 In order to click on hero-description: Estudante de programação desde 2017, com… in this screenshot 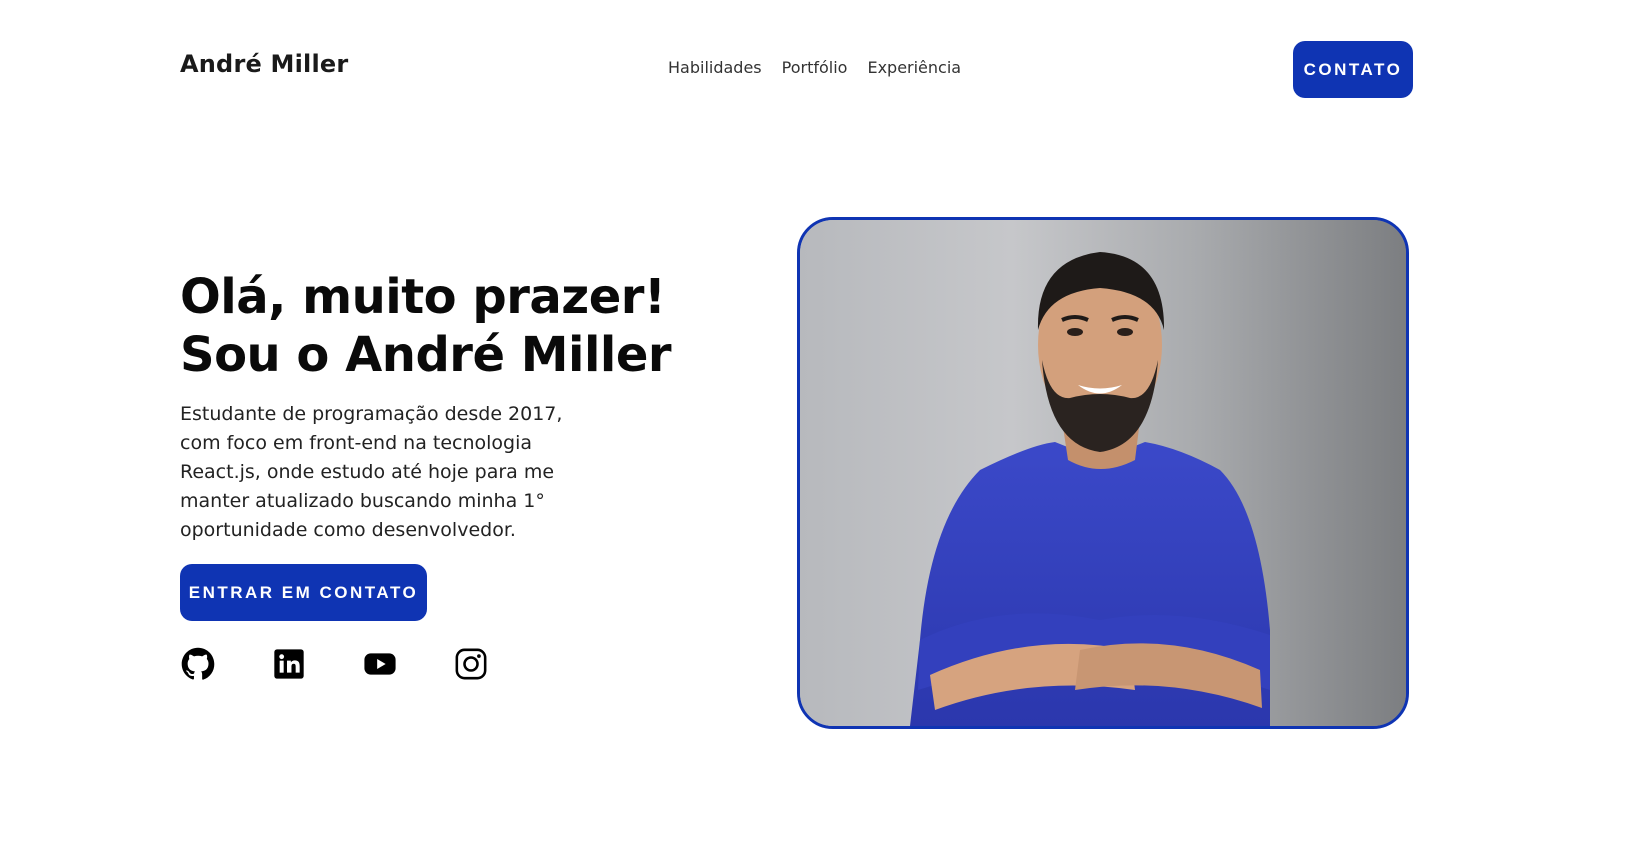, I will do `click(371, 472)`.